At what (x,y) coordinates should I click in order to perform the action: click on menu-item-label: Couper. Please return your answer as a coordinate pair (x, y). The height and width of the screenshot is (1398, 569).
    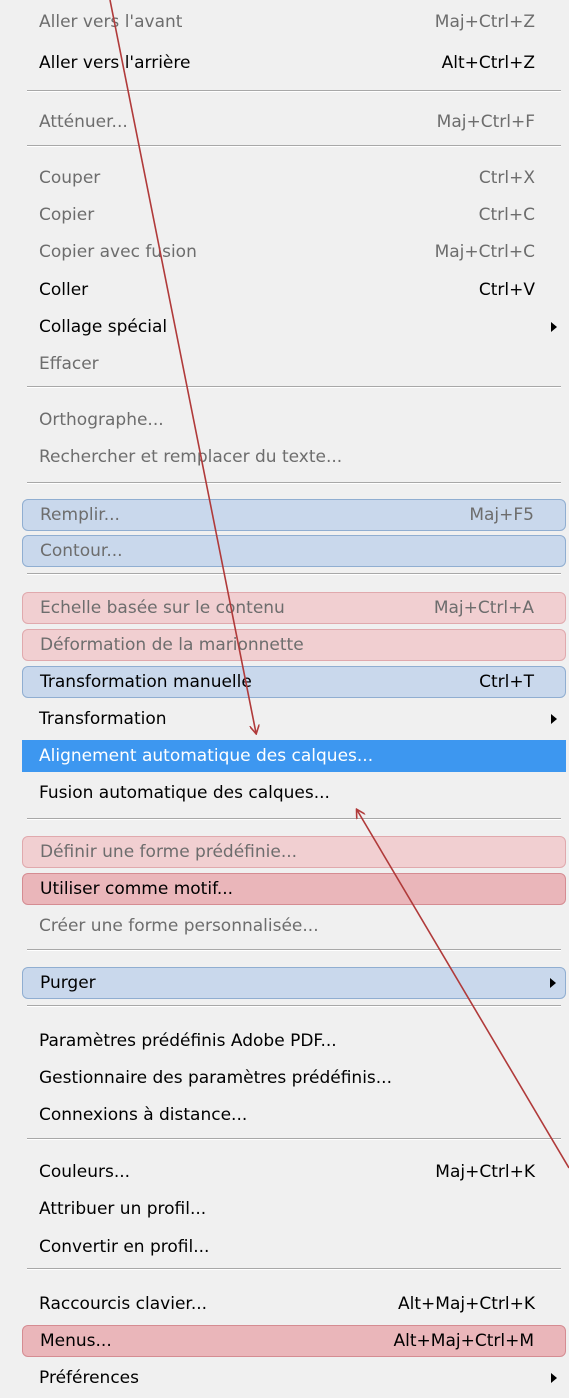
    Looking at the image, I should click on (70, 178).